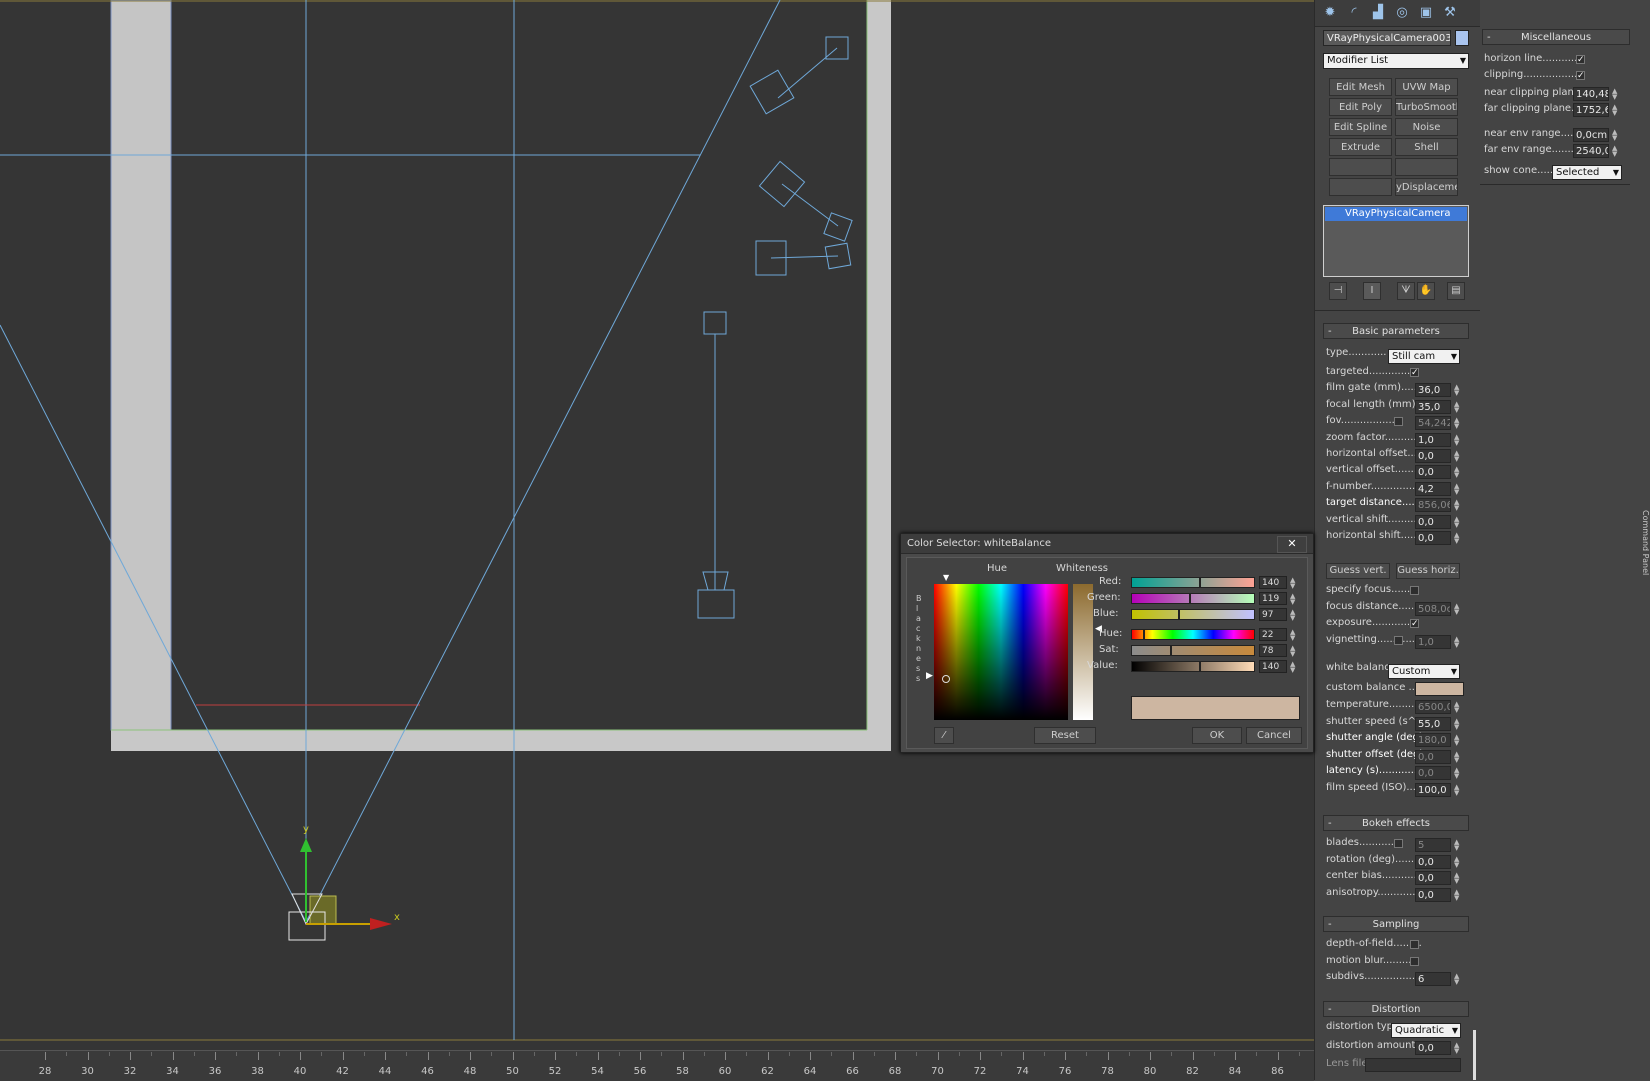 This screenshot has width=1650, height=1081. What do you see at coordinates (1426, 107) in the screenshot?
I see `modifier-button-turbosmooth: TurboSmooth` at bounding box center [1426, 107].